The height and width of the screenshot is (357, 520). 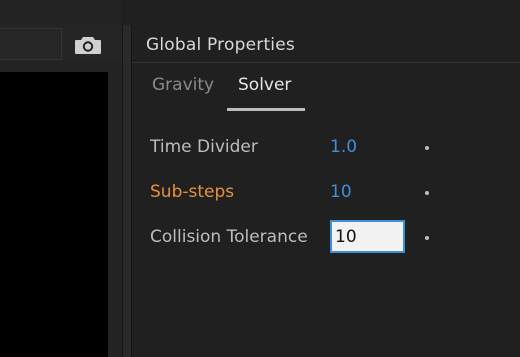 I want to click on pane-splitter, so click(x=127, y=191).